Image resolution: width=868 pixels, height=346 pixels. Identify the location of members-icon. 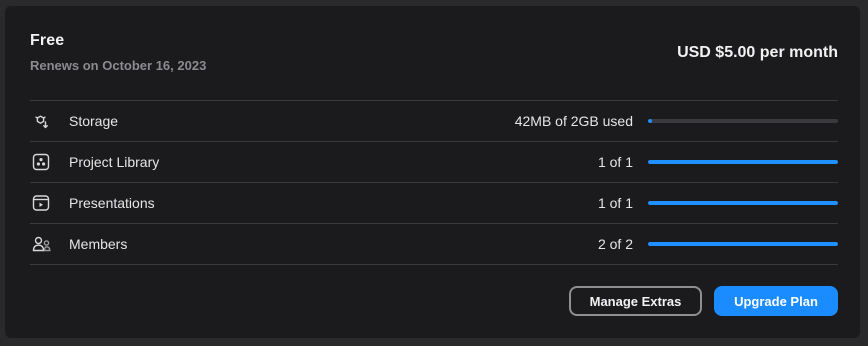
(41, 244).